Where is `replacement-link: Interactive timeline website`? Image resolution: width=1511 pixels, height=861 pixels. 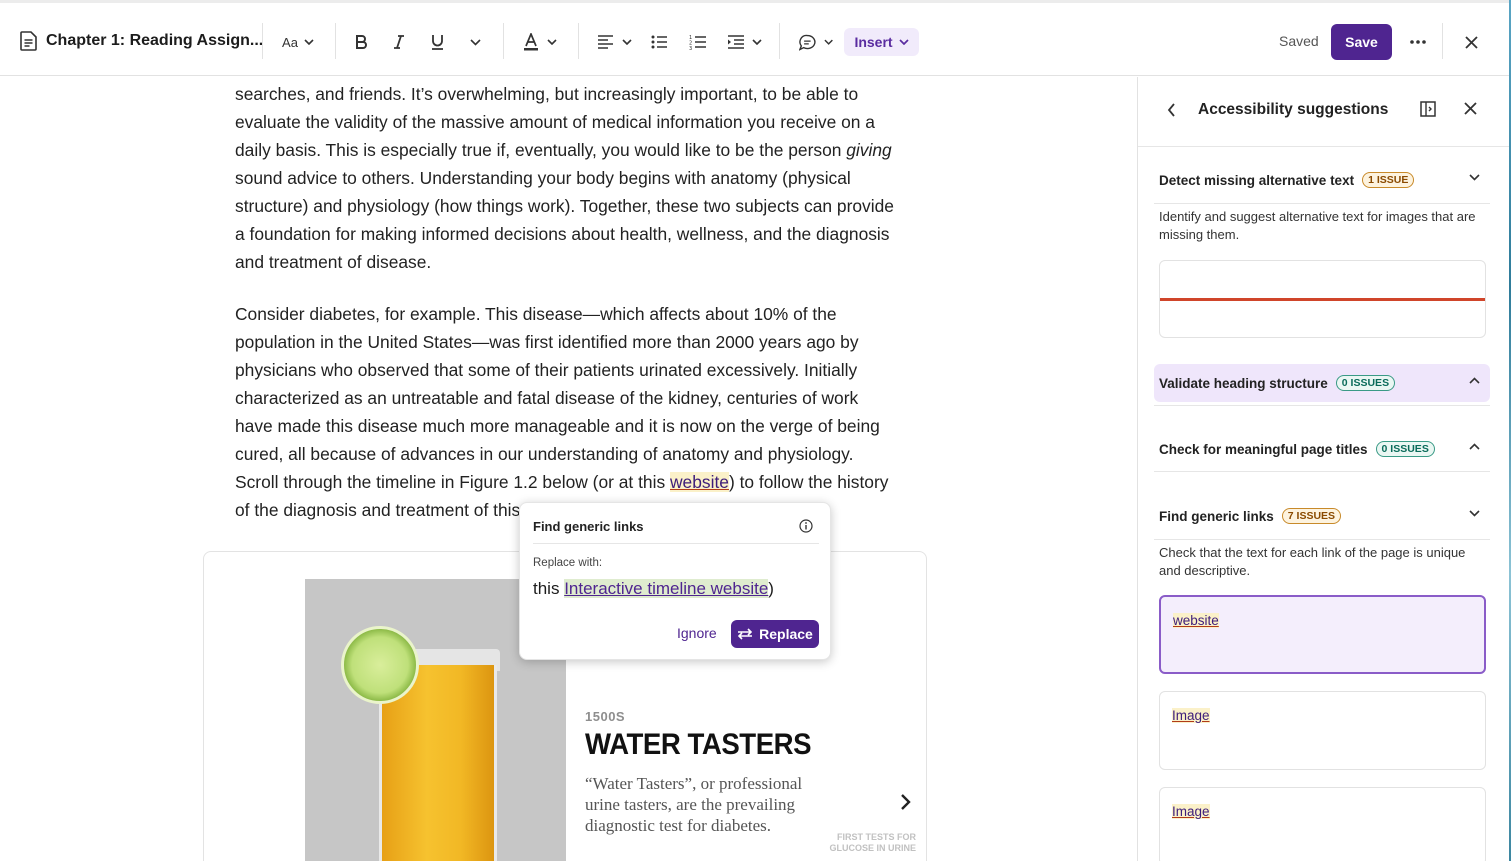 replacement-link: Interactive timeline website is located at coordinates (666, 588).